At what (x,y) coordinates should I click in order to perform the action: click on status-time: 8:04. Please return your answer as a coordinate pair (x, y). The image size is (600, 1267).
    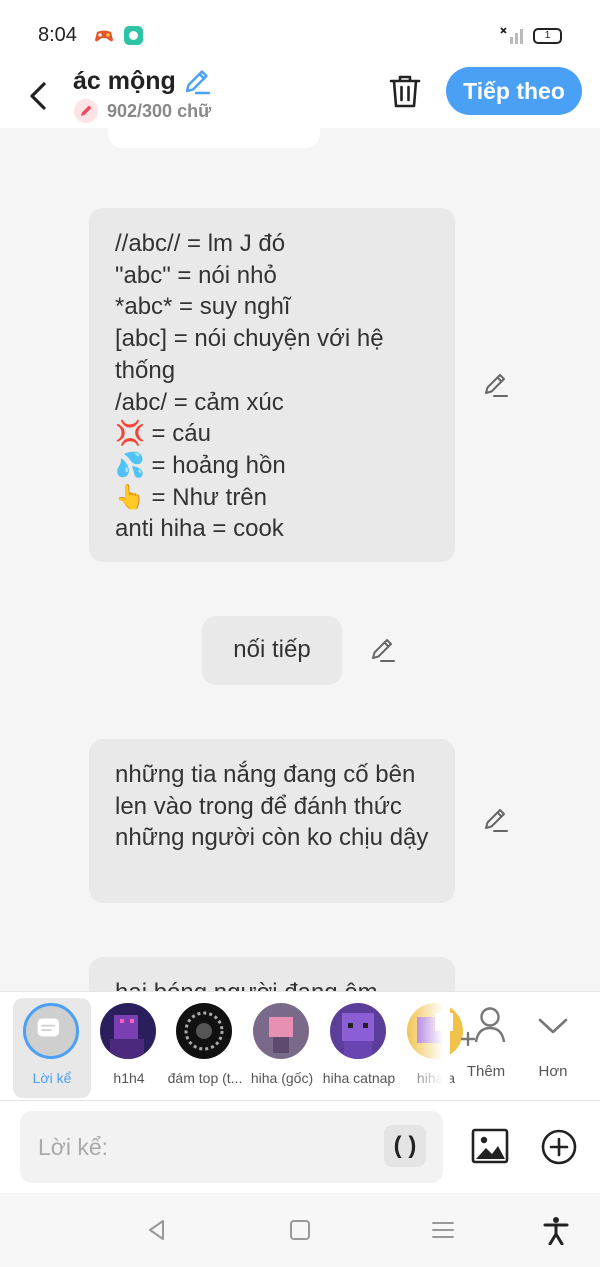
    Looking at the image, I should click on (57, 35).